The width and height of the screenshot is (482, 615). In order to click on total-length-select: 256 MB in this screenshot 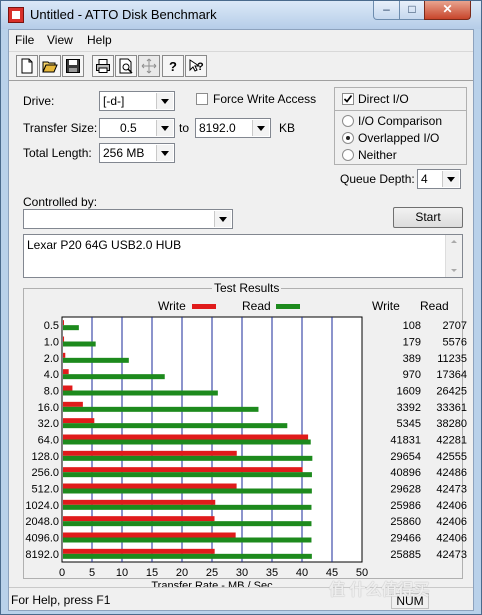, I will do `click(137, 153)`.